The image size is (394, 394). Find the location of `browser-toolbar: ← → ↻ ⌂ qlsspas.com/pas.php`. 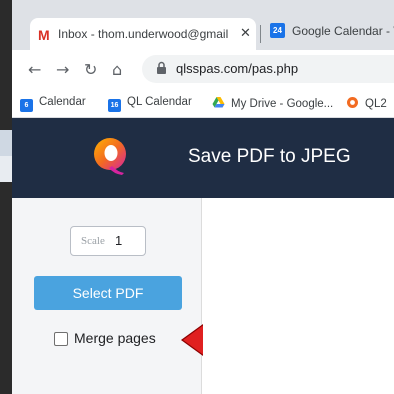

browser-toolbar: ← → ↻ ⌂ qlsspas.com/pas.php is located at coordinates (203, 70).